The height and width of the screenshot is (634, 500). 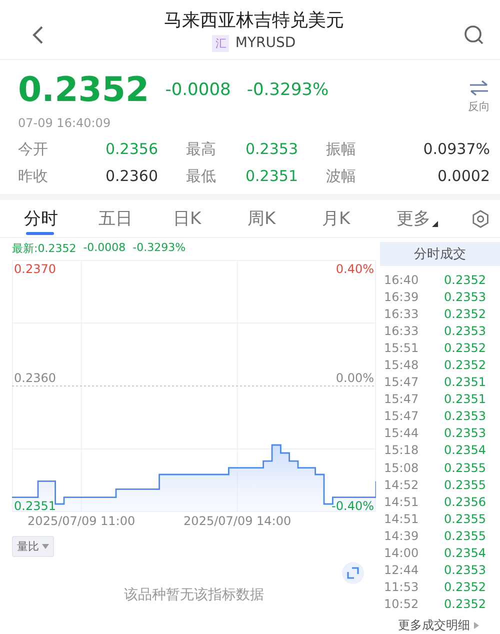 What do you see at coordinates (402, 604) in the screenshot?
I see `trade-time: 10:52` at bounding box center [402, 604].